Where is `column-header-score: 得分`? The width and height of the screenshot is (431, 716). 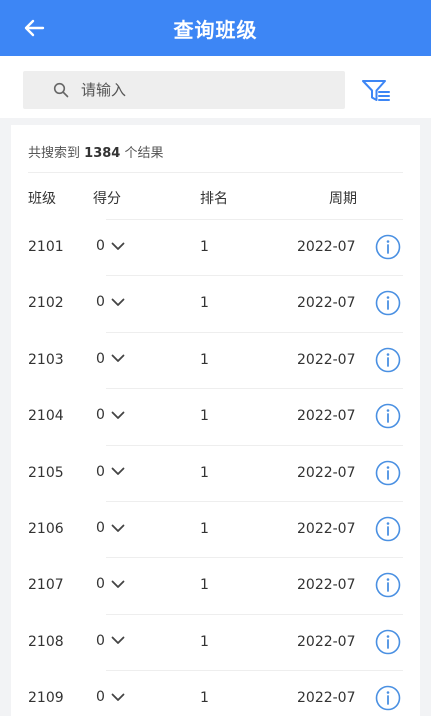
column-header-score: 得分 is located at coordinates (107, 199).